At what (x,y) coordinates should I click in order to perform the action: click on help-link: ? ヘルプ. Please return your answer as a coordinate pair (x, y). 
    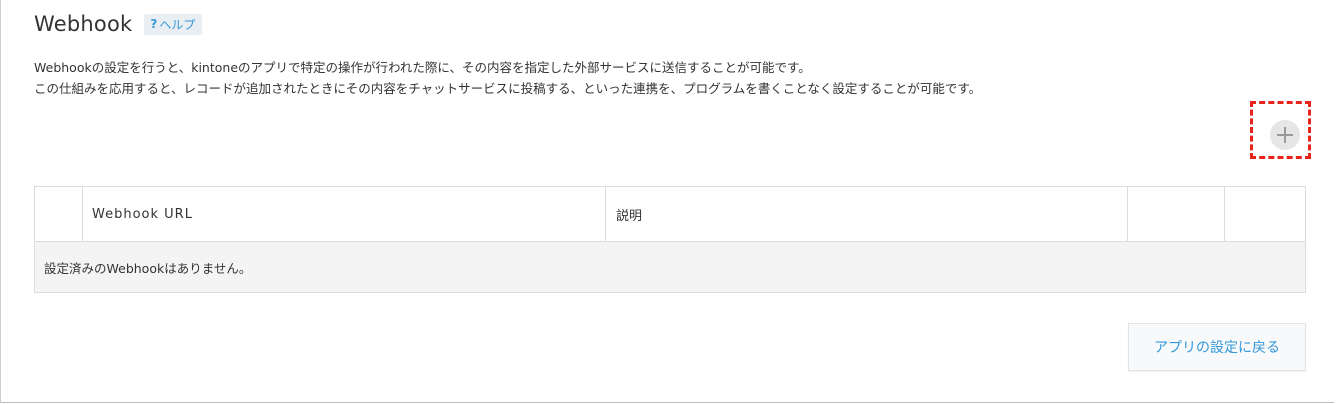
    Looking at the image, I should click on (173, 24).